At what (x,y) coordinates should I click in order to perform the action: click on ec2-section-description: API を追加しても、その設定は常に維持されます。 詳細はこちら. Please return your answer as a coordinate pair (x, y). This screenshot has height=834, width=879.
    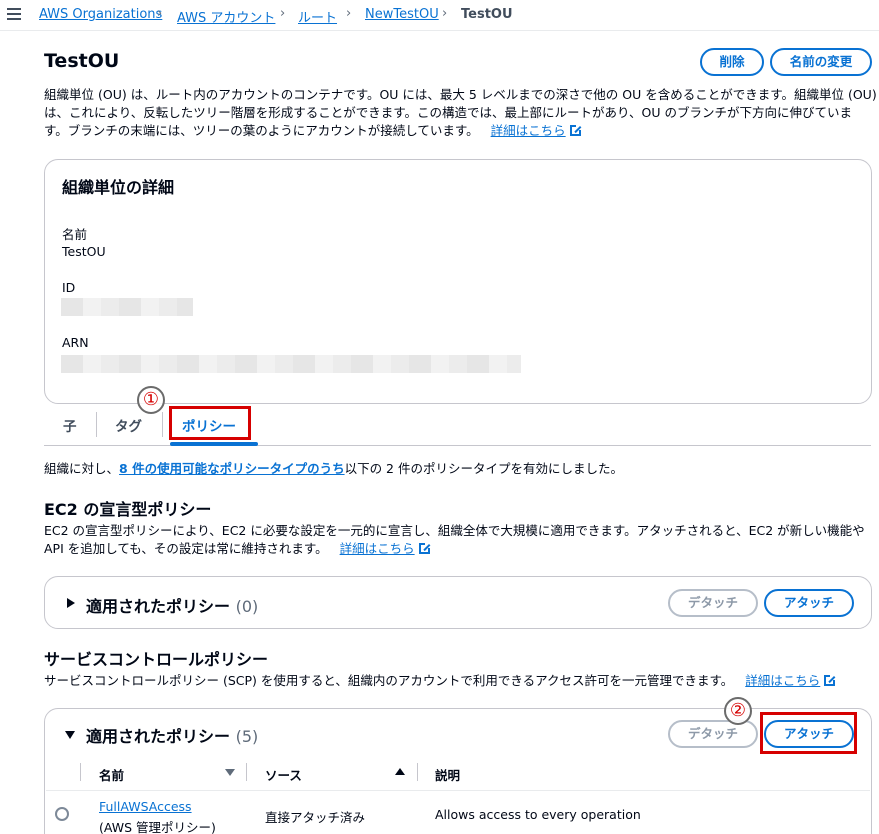
    Looking at the image, I should click on (237, 549).